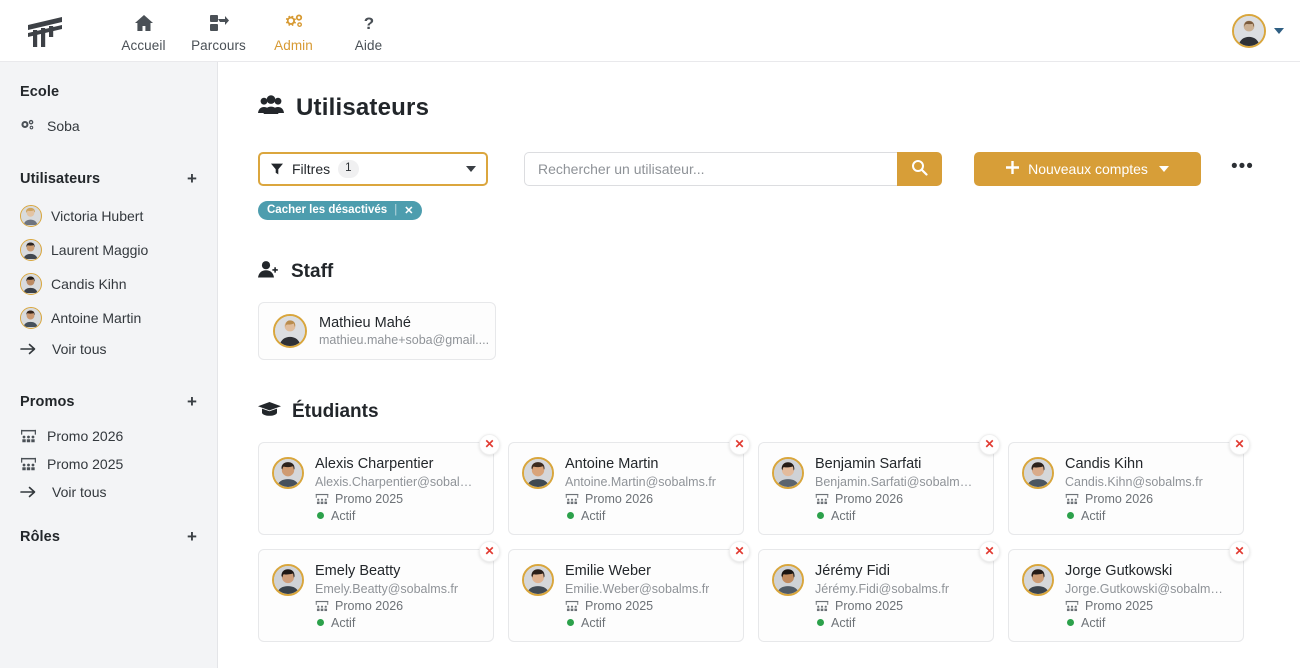 The width and height of the screenshot is (1300, 668). What do you see at coordinates (896, 481) in the screenshot?
I see `student-email: Benjamin.Sarfati@sobalms.fr` at bounding box center [896, 481].